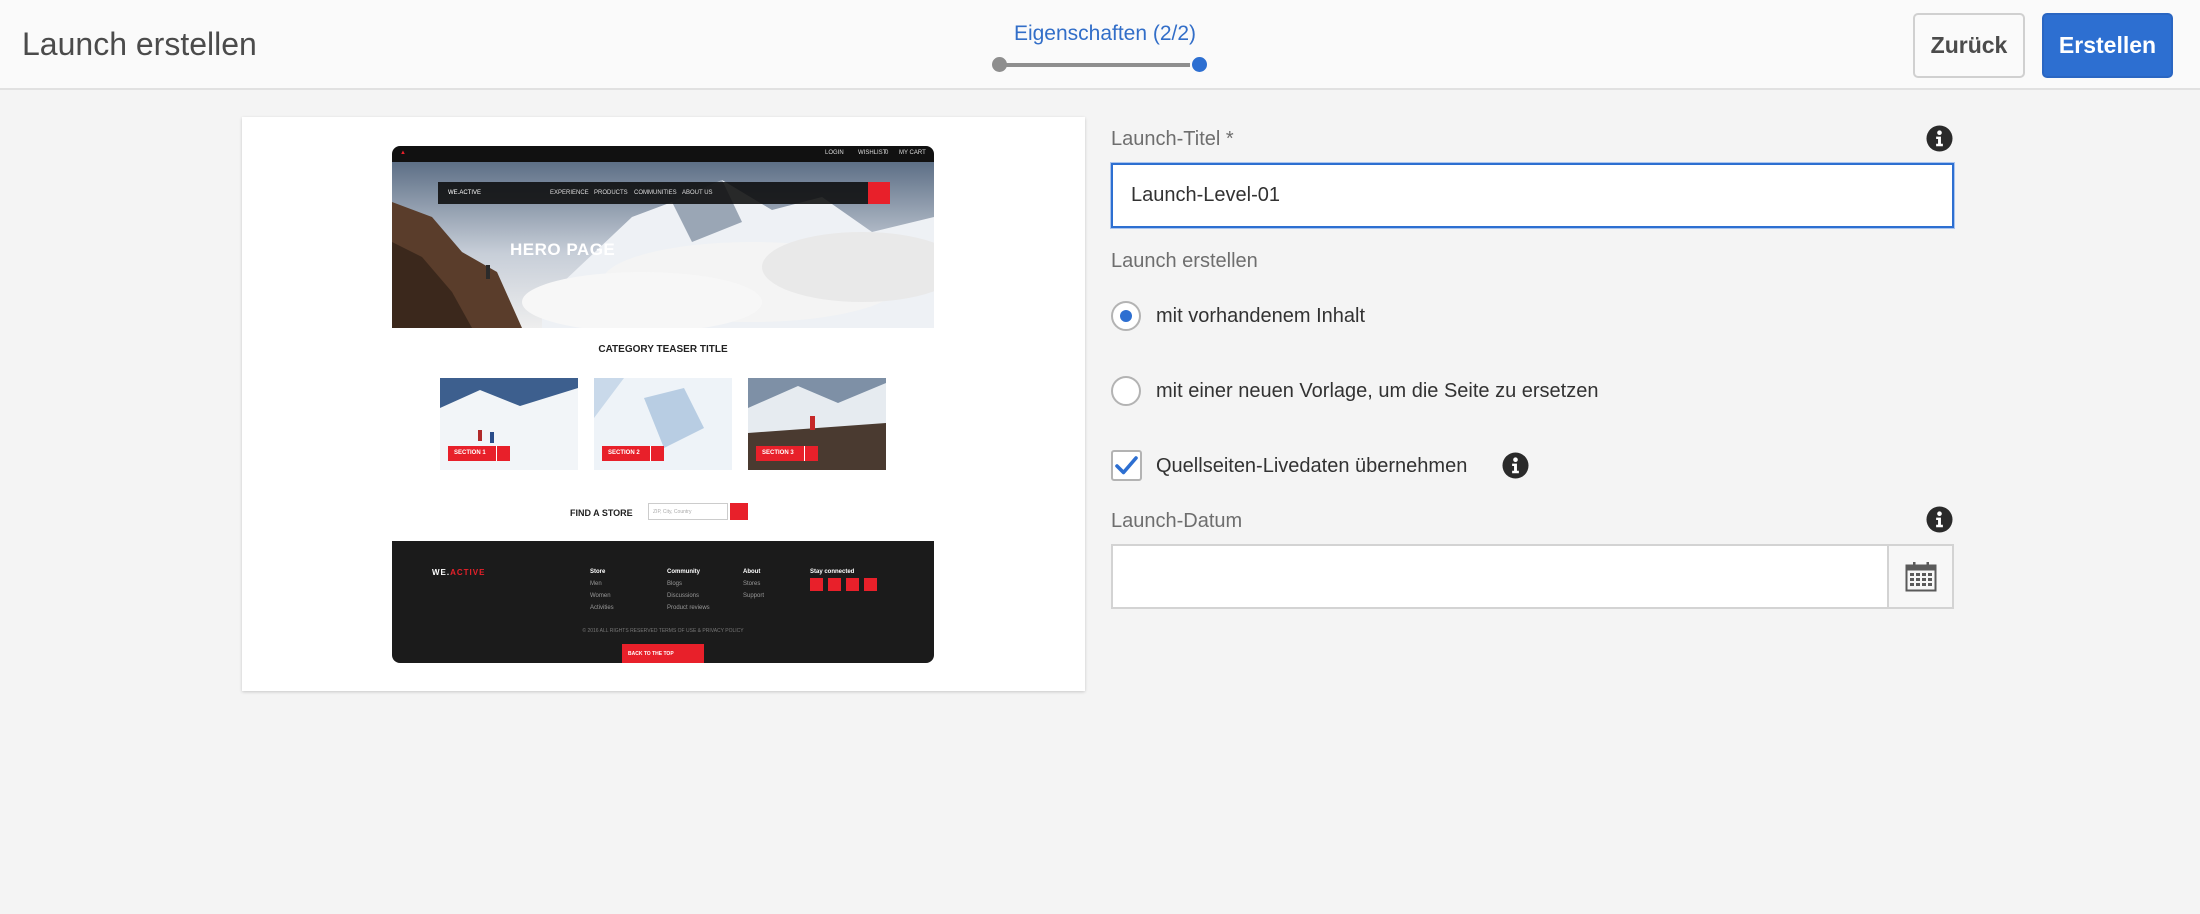 This screenshot has width=2200, height=914. Describe the element at coordinates (139, 44) in the screenshot. I see `page-title: Launch erstellen` at that location.